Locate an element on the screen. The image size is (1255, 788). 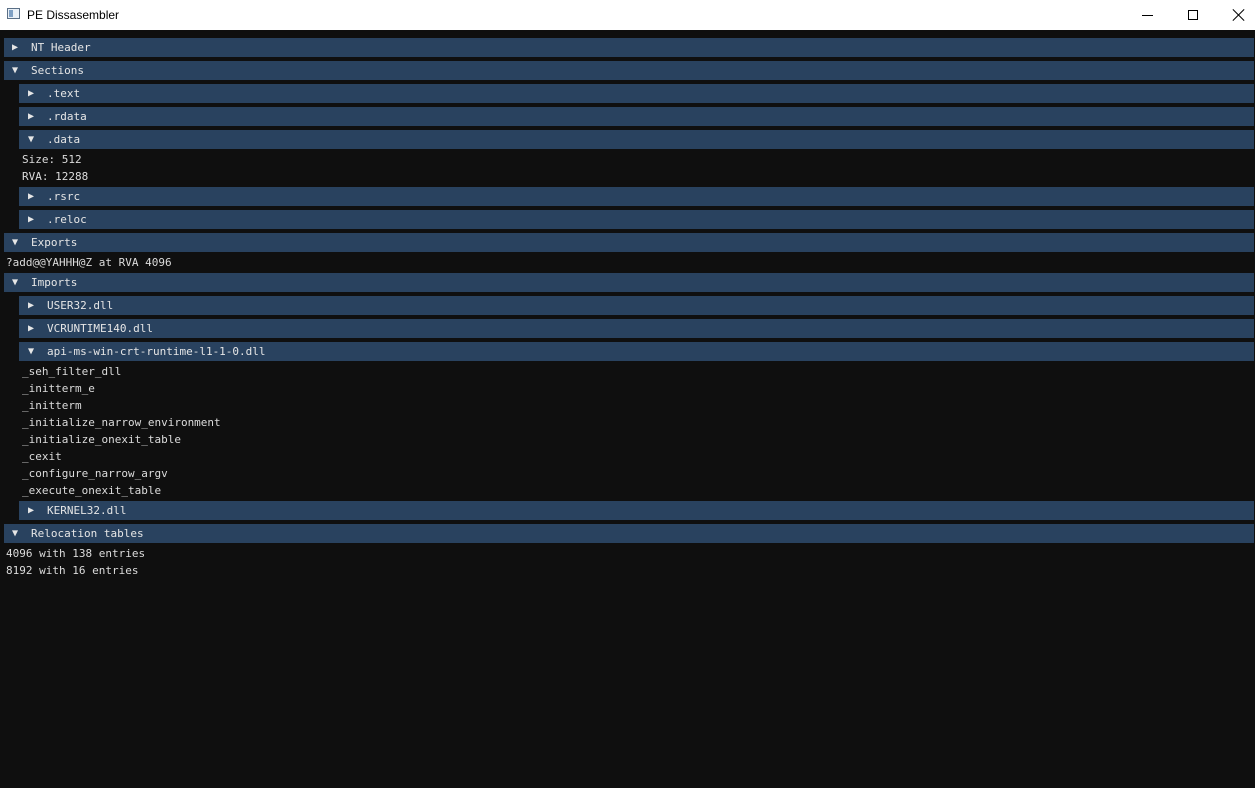
close-button is located at coordinates (1235, 15).